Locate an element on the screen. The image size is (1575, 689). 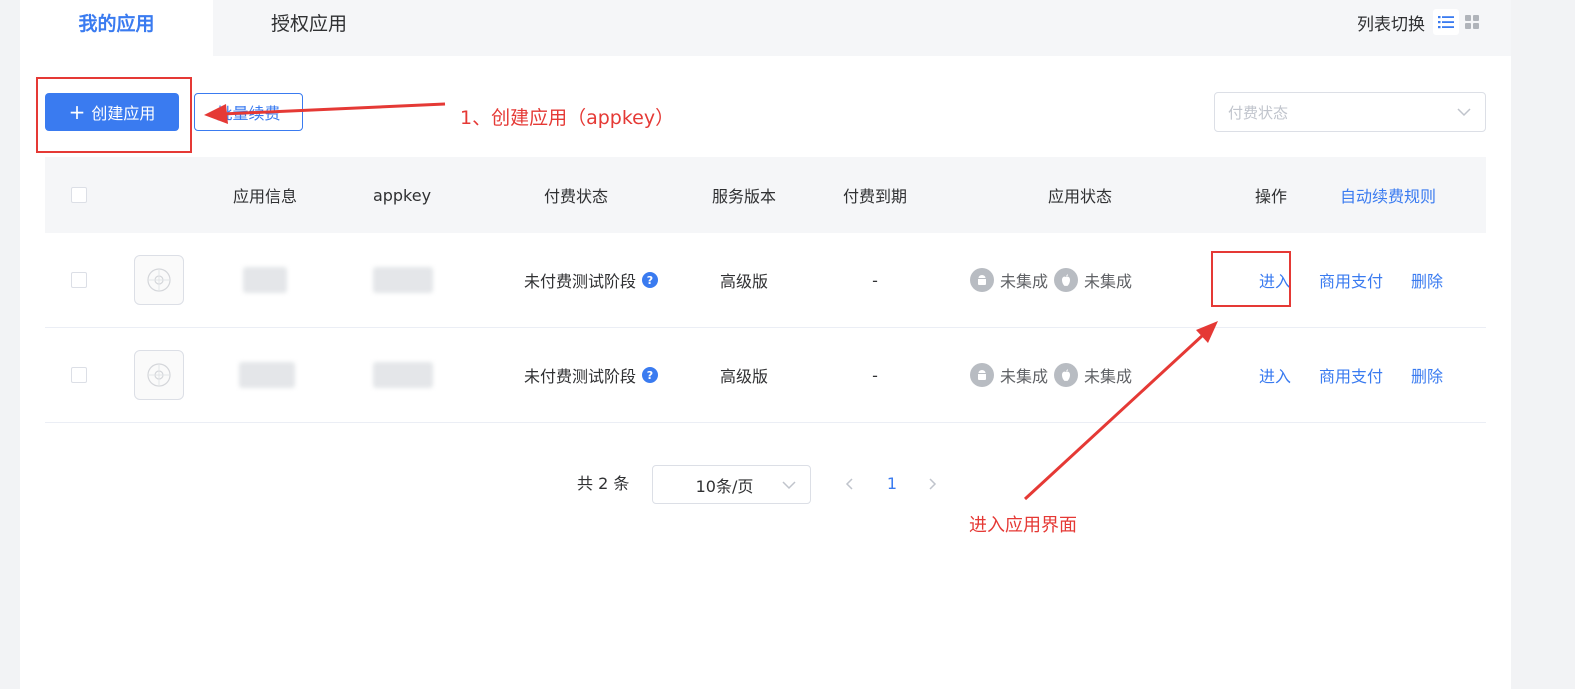
tab-my-apps: 我的应用 is located at coordinates (116, 28).